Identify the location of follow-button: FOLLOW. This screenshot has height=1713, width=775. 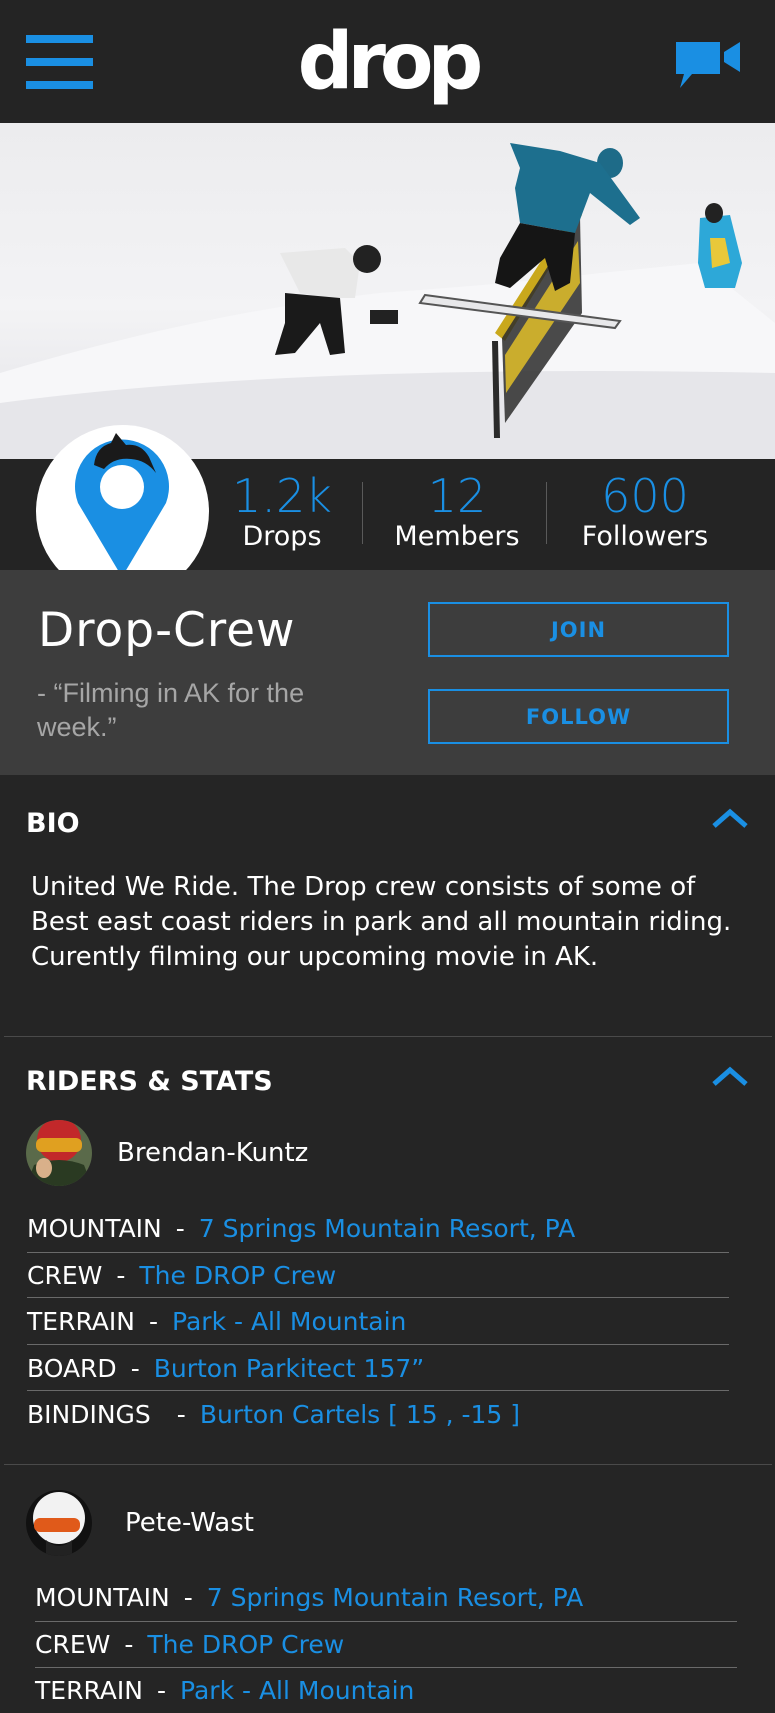
(578, 716).